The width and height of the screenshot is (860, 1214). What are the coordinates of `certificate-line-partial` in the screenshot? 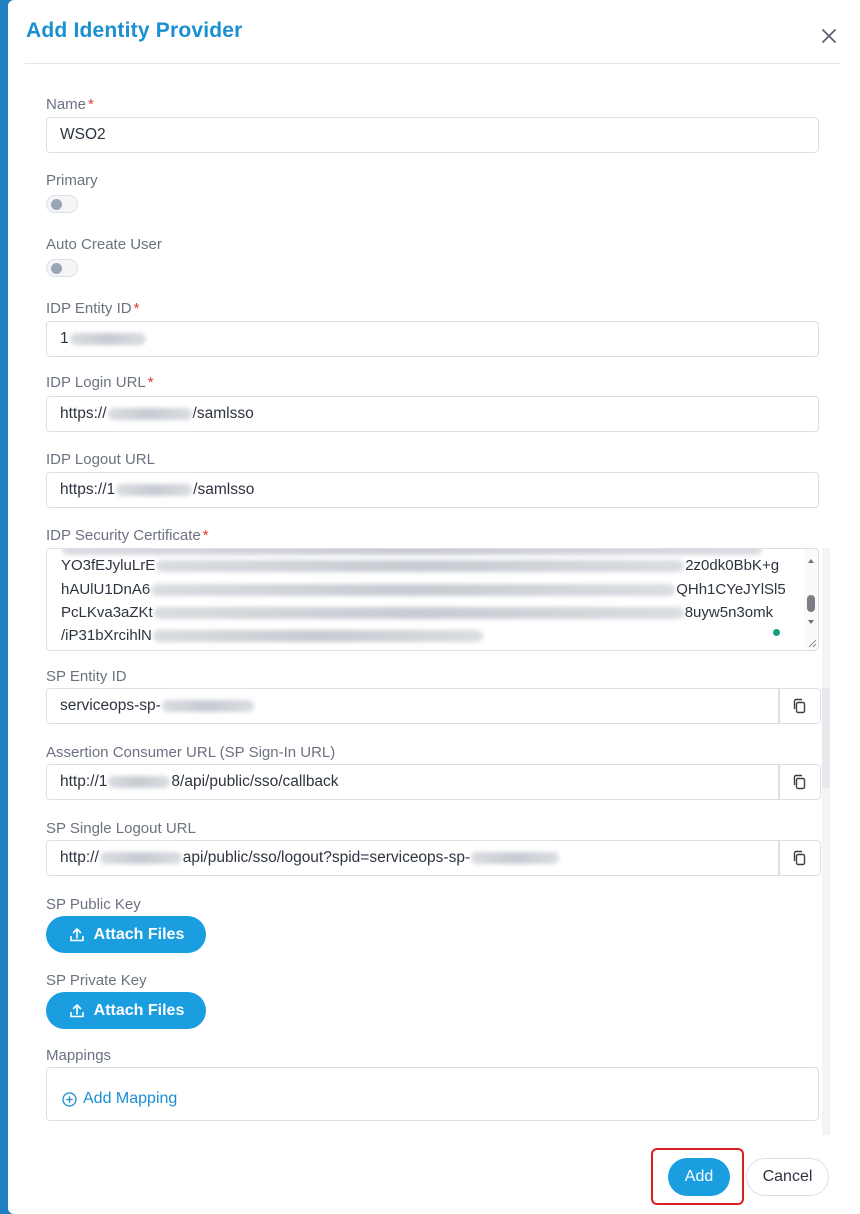 It's located at (412, 553).